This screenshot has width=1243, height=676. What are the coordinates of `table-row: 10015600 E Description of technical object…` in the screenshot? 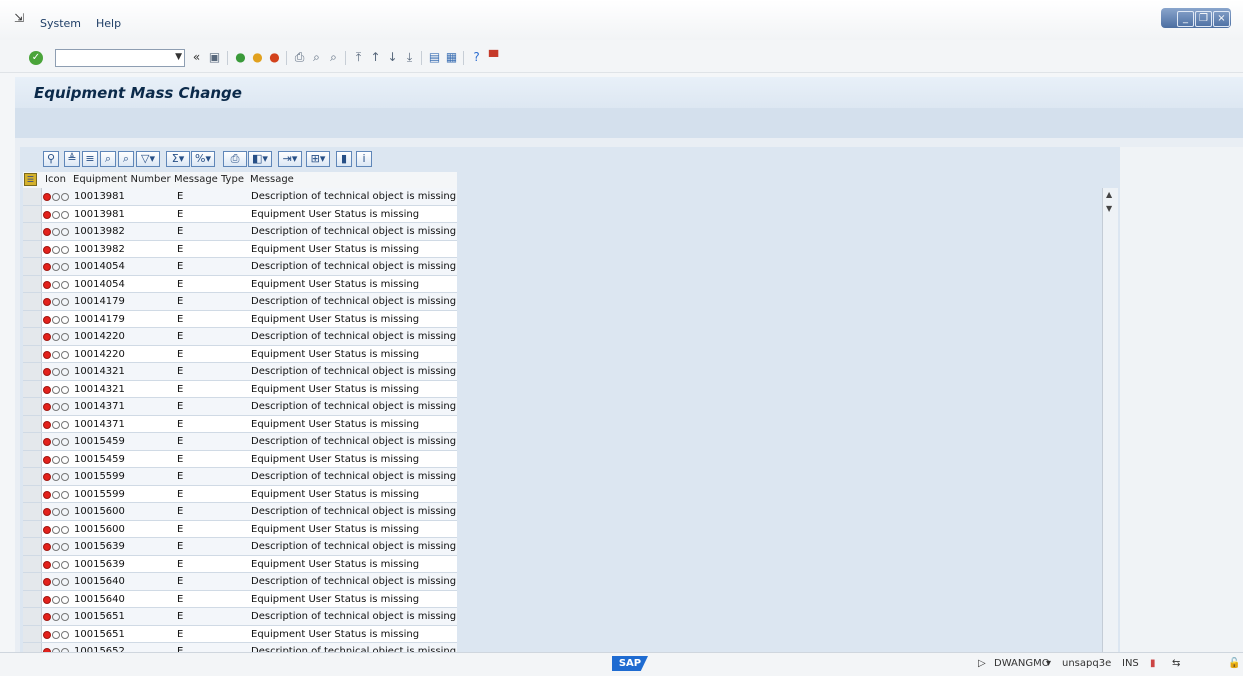 It's located at (240, 512).